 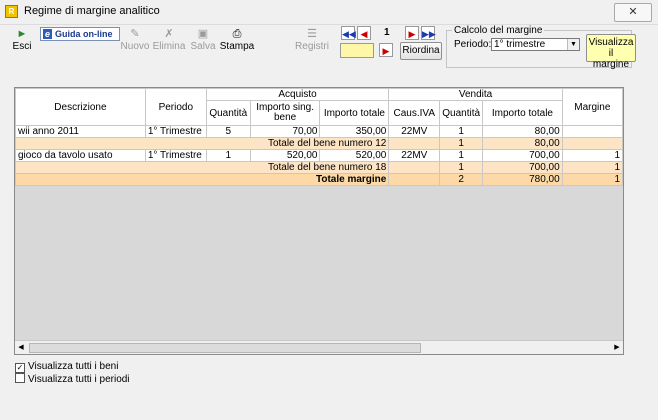 I want to click on registri-button: ☰ Registri, so click(x=312, y=39).